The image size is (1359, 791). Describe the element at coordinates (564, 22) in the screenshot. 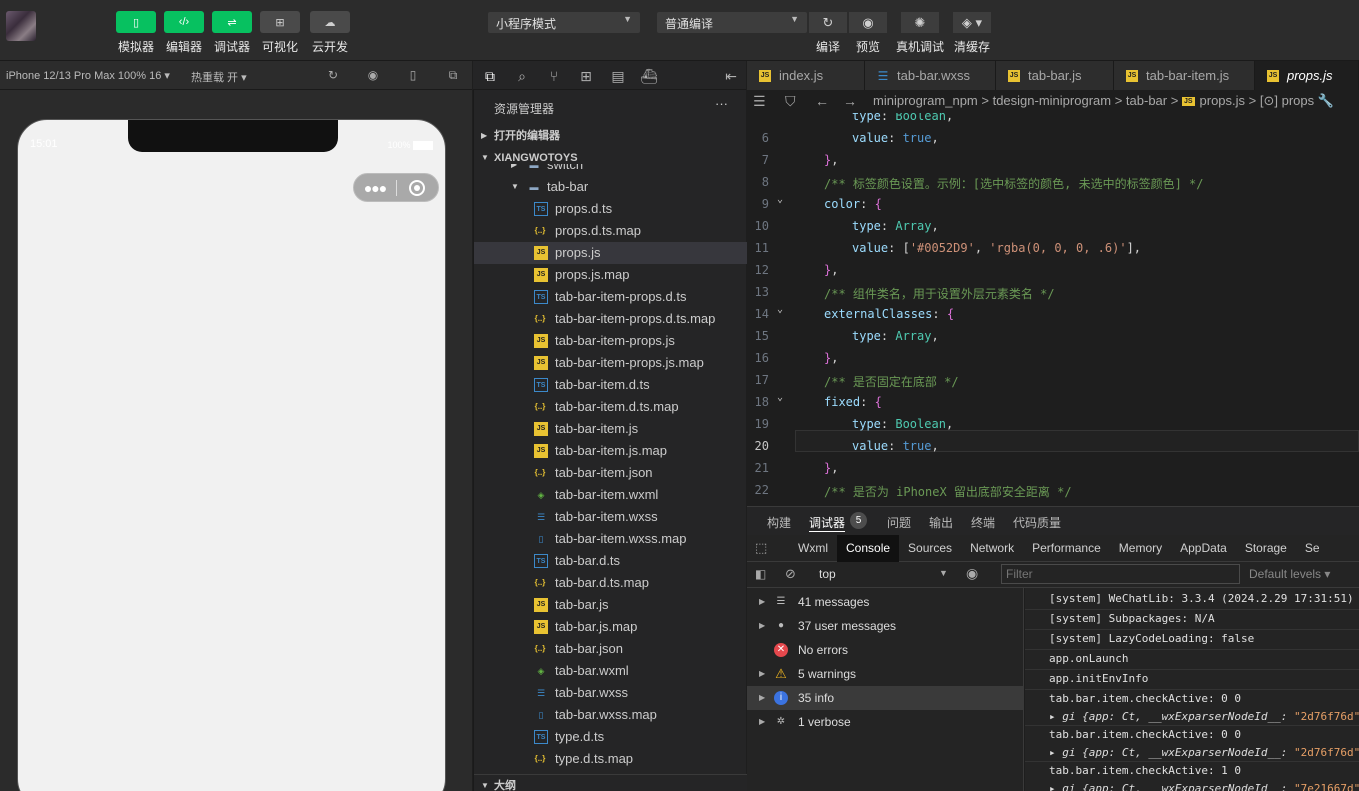

I see `mode-select: 小程序模式 ▼` at that location.